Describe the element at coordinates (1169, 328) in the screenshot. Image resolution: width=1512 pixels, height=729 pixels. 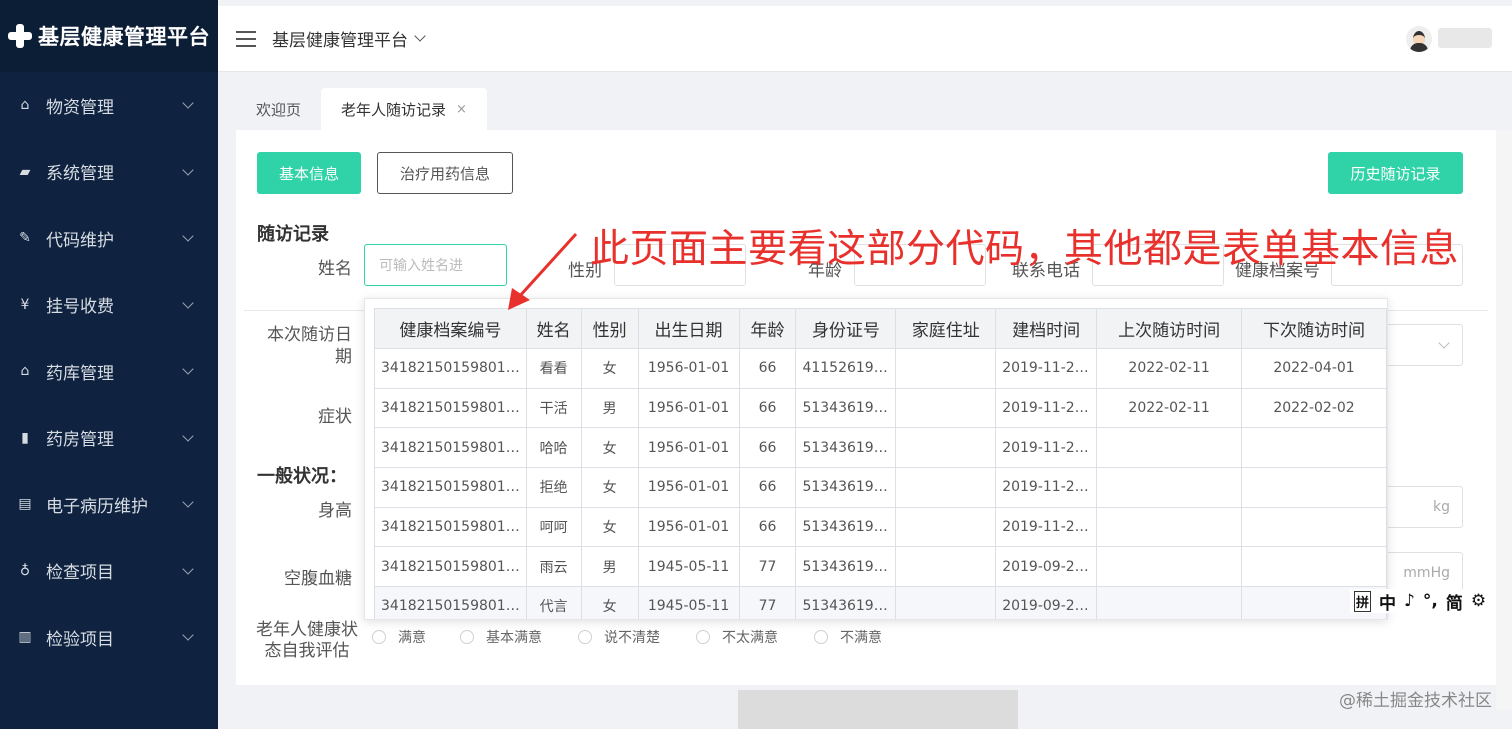
I see `column-header: 上次随访时间` at that location.